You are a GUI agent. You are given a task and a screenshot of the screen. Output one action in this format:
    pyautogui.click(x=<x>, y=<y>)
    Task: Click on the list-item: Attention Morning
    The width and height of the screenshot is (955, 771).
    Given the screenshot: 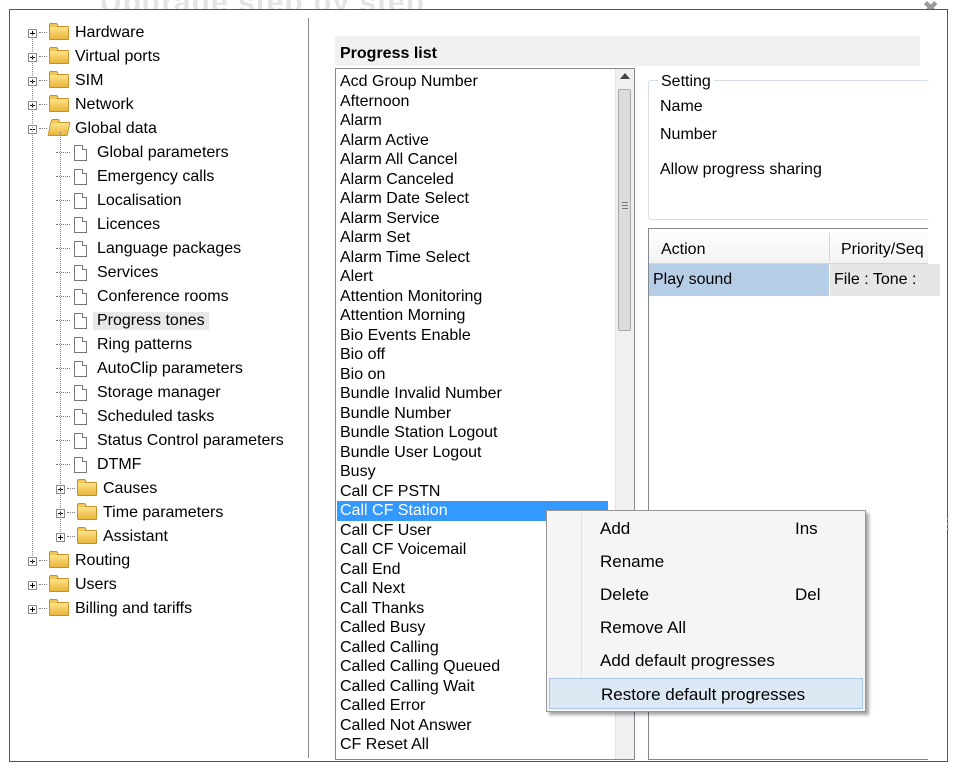 What is the action you would take?
    pyautogui.click(x=474, y=316)
    